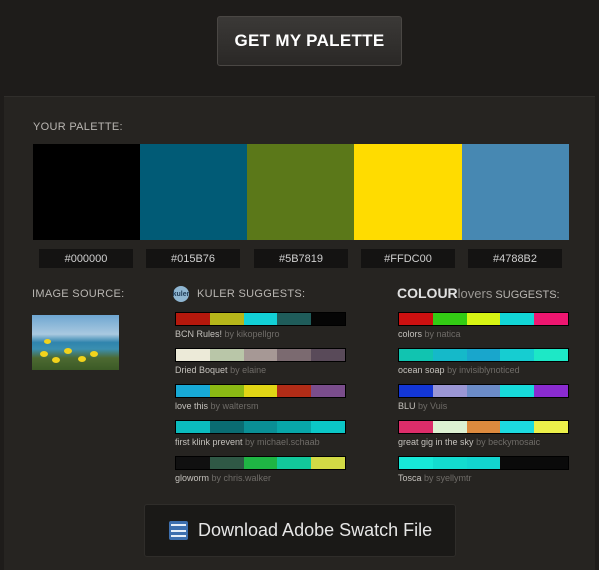 The image size is (599, 570). What do you see at coordinates (252, 334) in the screenshot?
I see `kuler-palette-author: by kikopellgro` at bounding box center [252, 334].